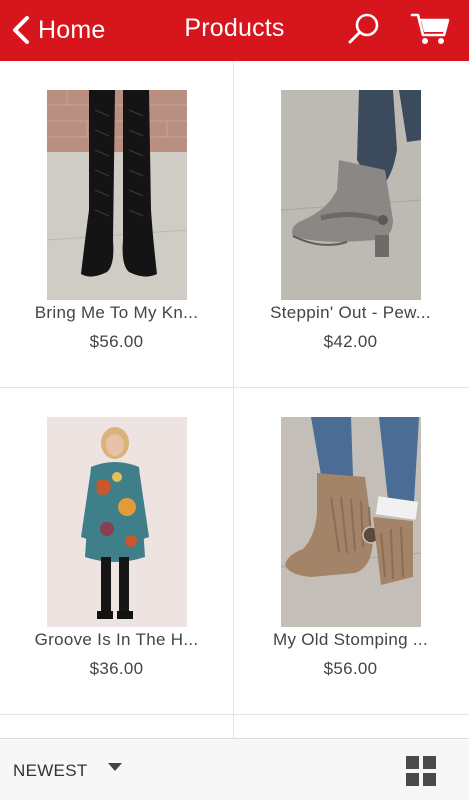  What do you see at coordinates (234, 714) in the screenshot?
I see `grid-divider` at bounding box center [234, 714].